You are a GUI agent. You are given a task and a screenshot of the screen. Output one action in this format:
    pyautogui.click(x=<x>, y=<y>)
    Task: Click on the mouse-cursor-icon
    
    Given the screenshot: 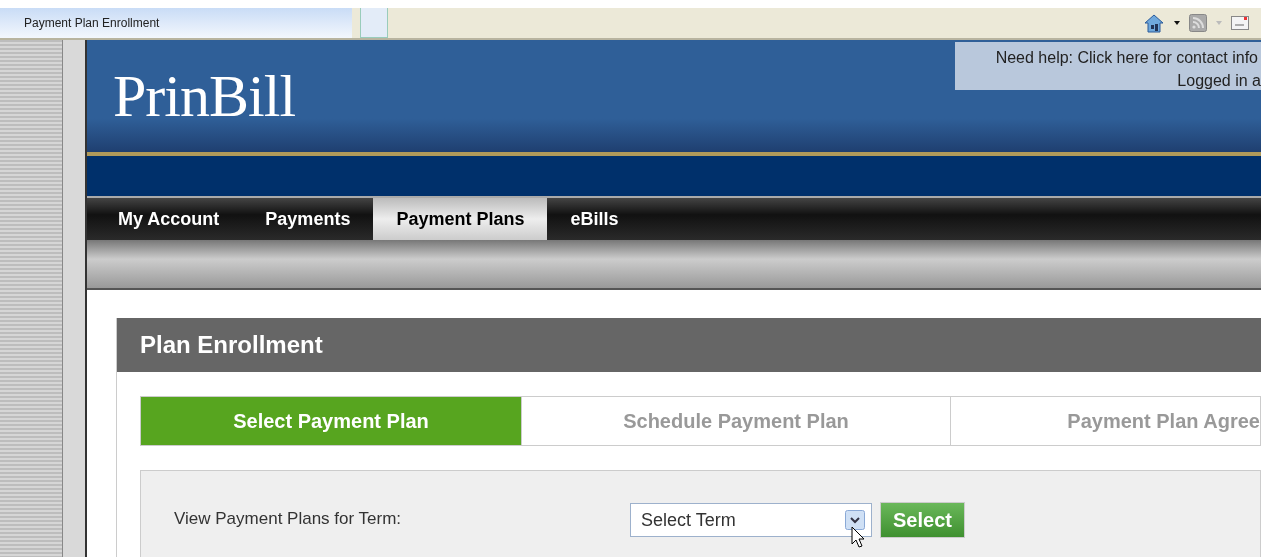 What is the action you would take?
    pyautogui.click(x=859, y=538)
    